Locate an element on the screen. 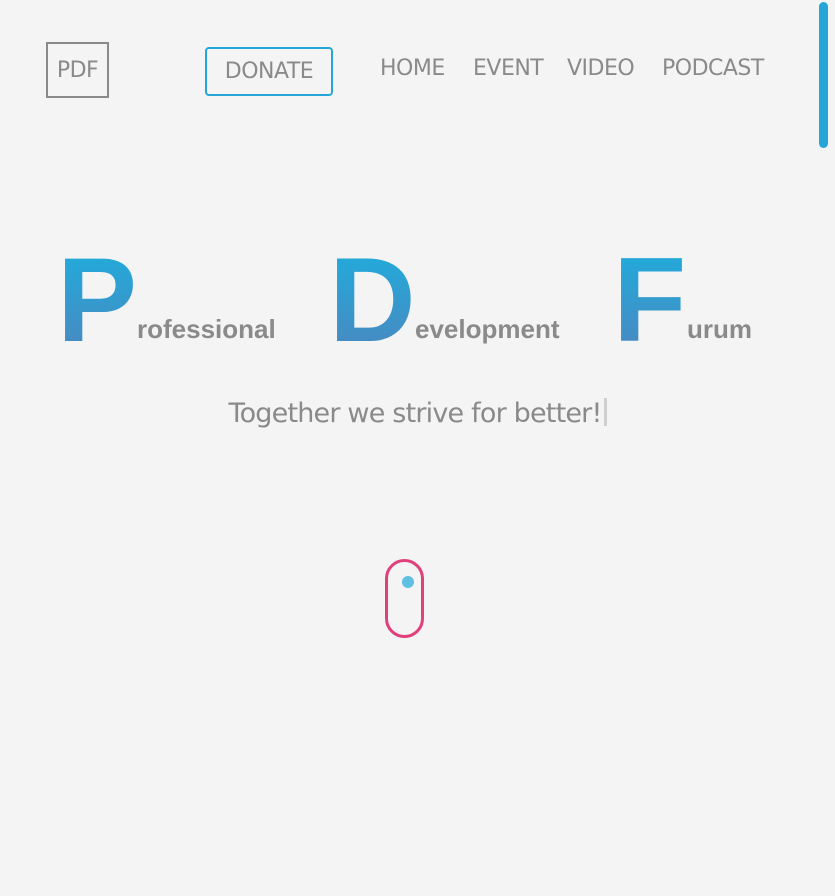 The width and height of the screenshot is (835, 896). hero-rest-professional: rofessional is located at coordinates (206, 329).